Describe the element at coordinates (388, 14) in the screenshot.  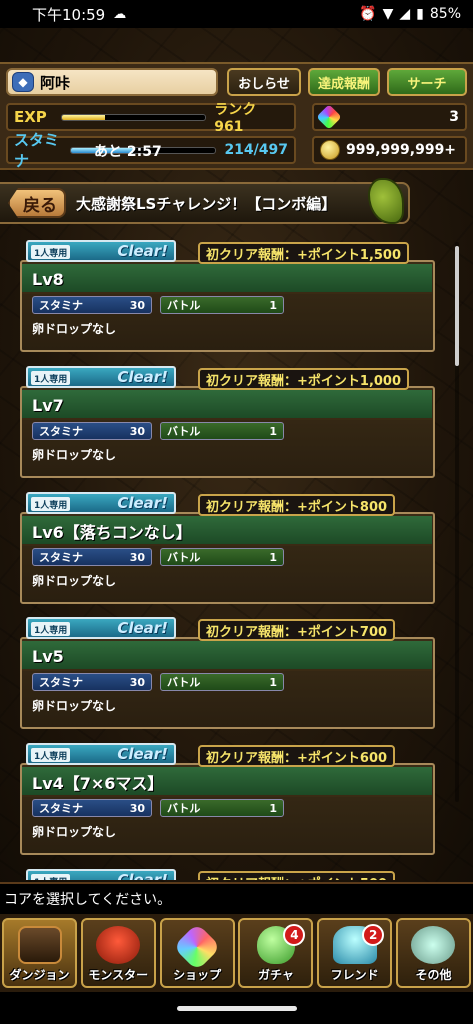
I see `wifi-icon: ▼` at that location.